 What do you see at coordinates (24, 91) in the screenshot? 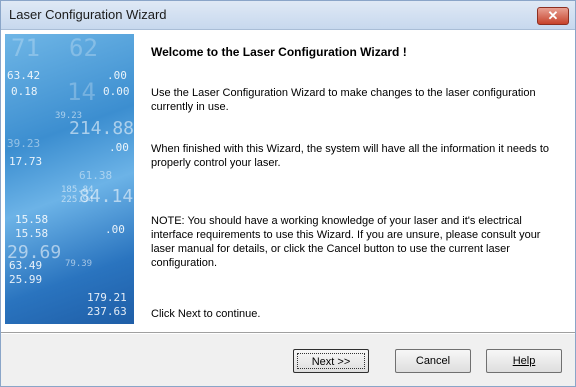
I see `art-number: 0.18` at bounding box center [24, 91].